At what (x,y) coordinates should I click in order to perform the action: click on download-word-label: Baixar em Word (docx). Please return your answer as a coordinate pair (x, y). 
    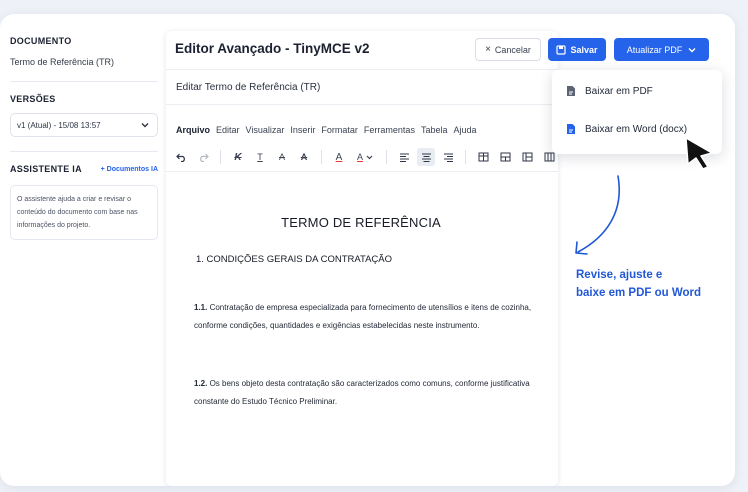
    Looking at the image, I should click on (636, 129).